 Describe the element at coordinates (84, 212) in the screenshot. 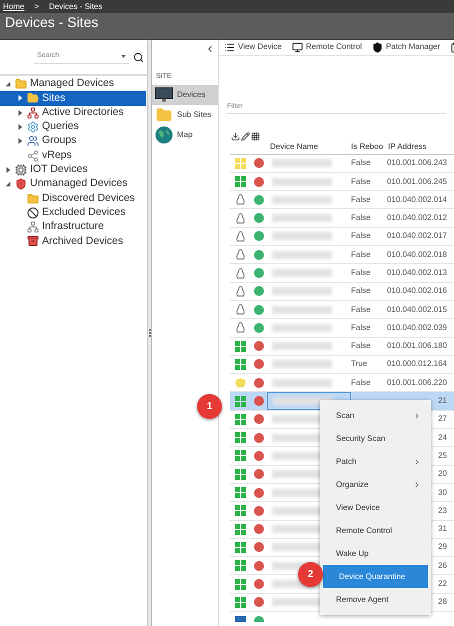

I see `tree-label: Excluded Devices` at that location.